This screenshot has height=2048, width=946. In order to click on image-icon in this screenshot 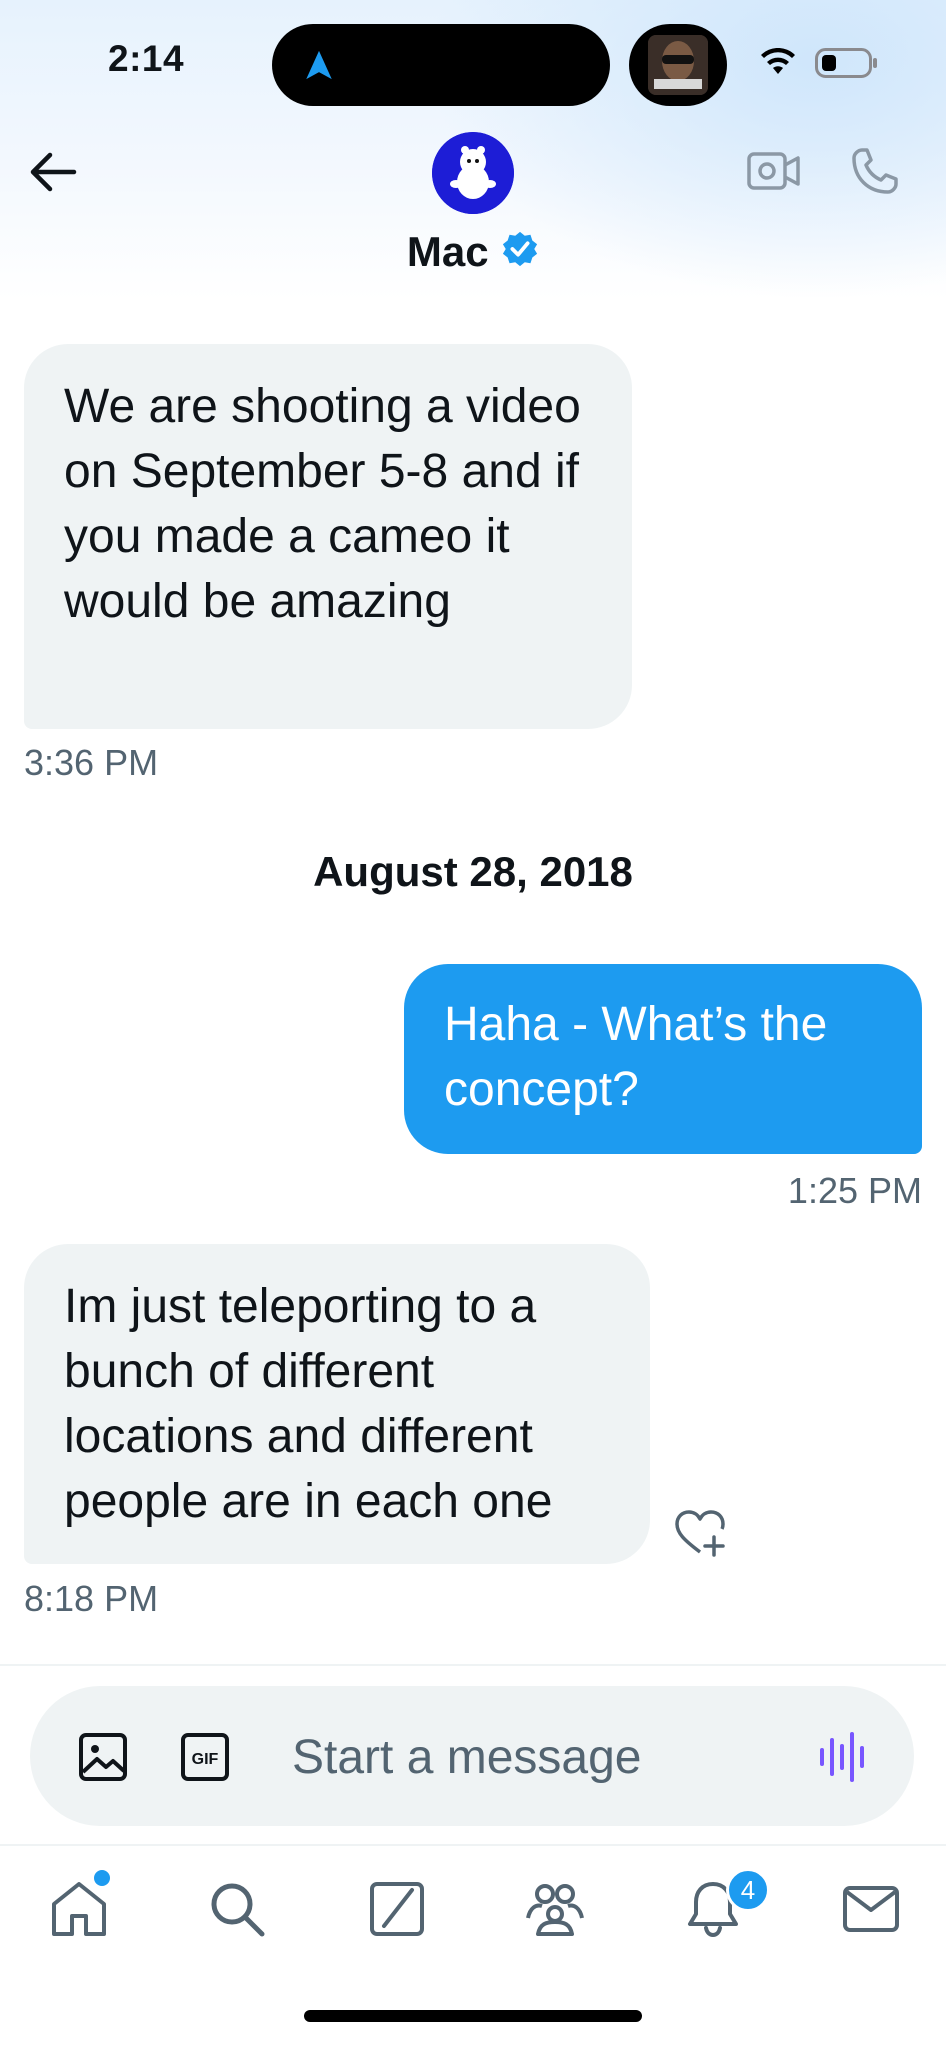, I will do `click(103, 1757)`.